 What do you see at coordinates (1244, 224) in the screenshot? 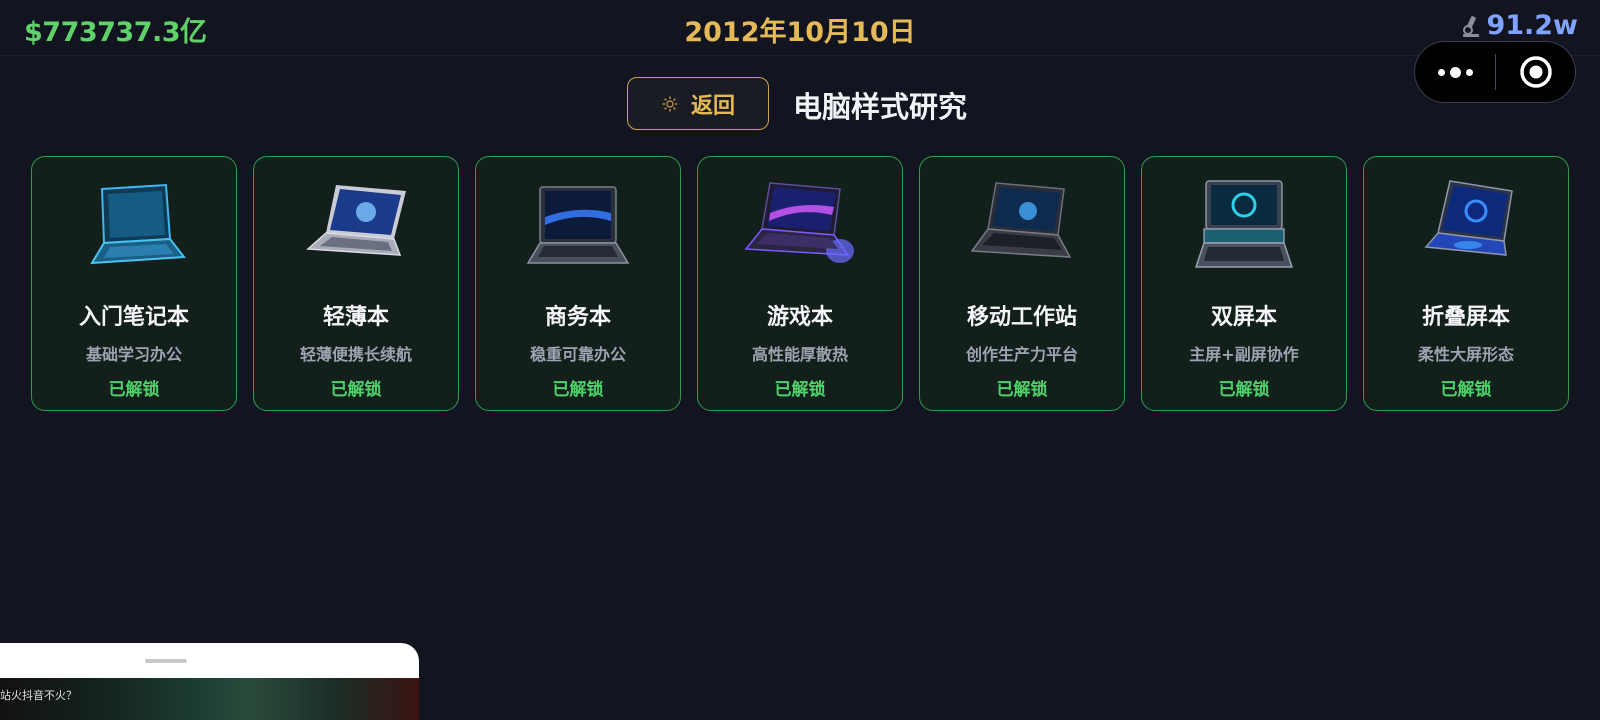
I see `dual-screen-laptop-image` at bounding box center [1244, 224].